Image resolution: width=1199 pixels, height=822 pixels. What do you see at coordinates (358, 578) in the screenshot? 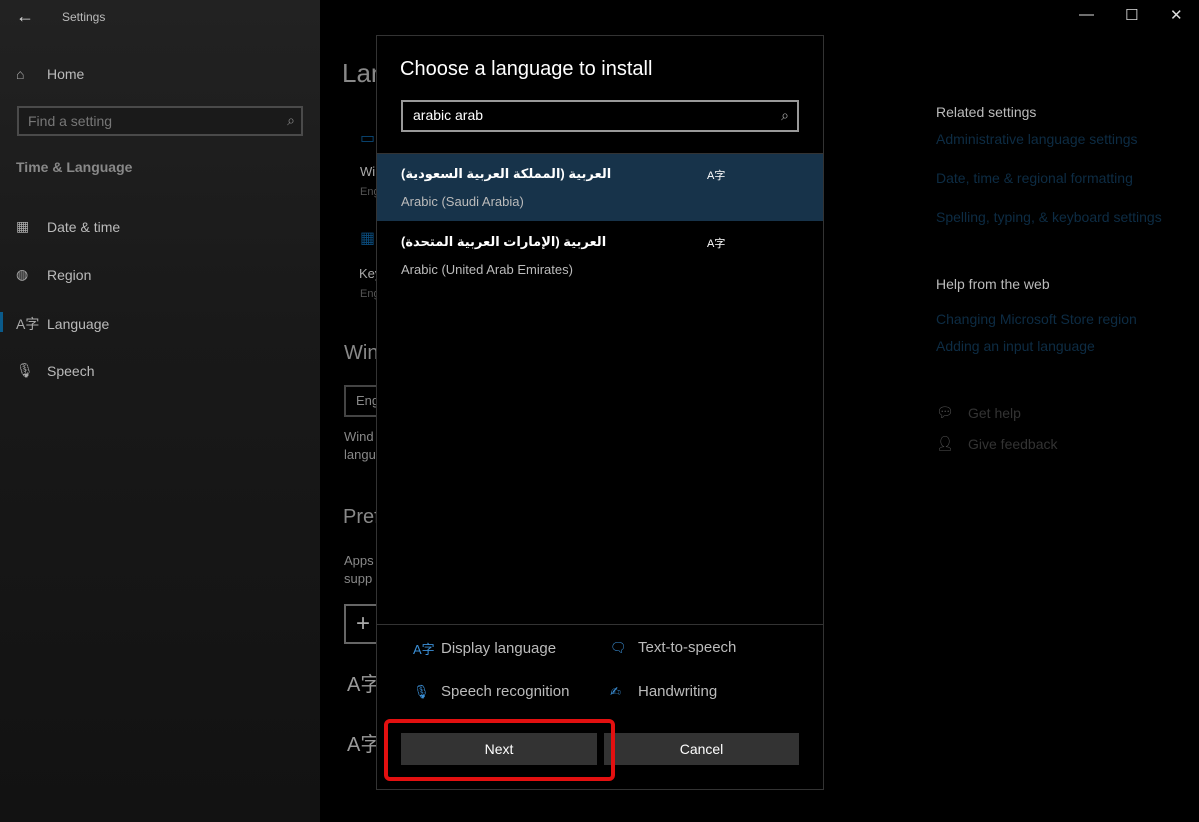
I see `fragment: supp` at bounding box center [358, 578].